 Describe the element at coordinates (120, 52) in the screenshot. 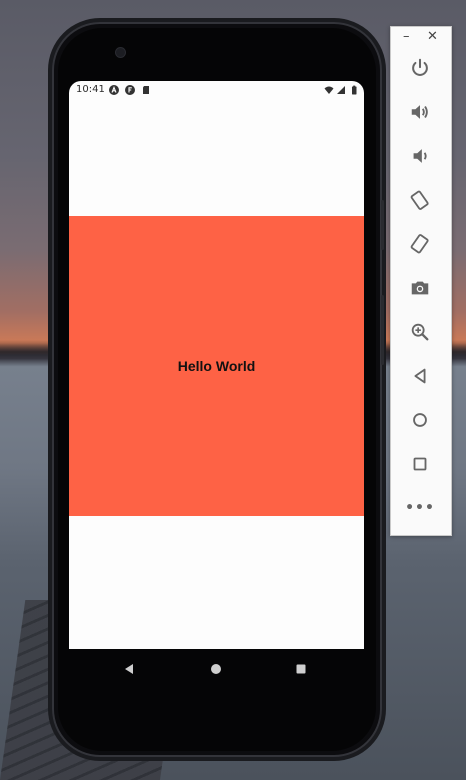

I see `front-camera` at that location.